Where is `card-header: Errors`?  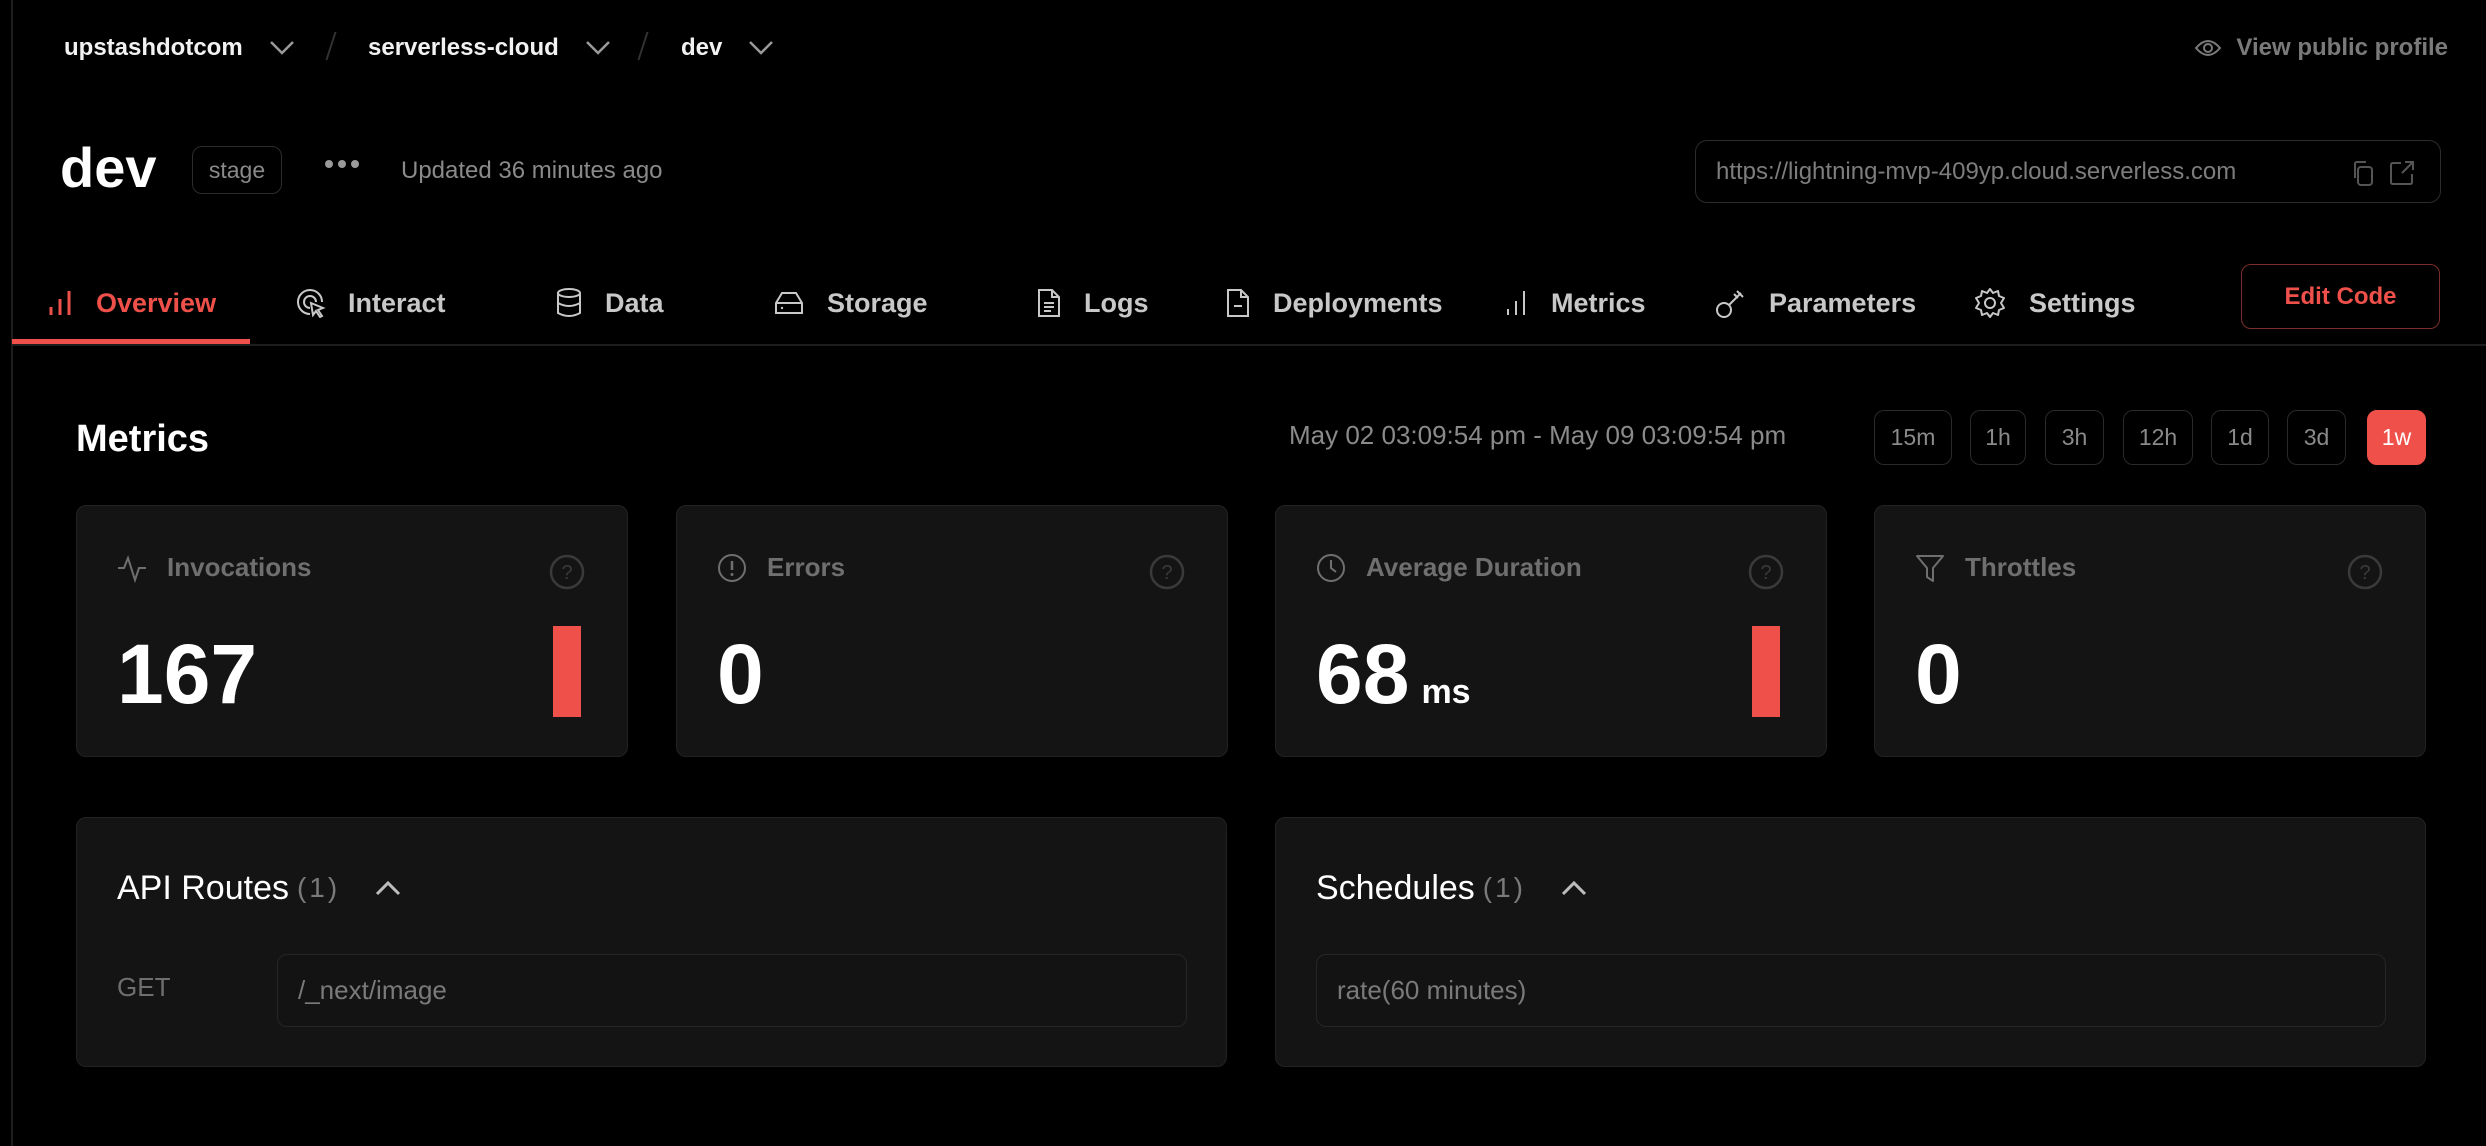
card-header: Errors is located at coordinates (781, 567).